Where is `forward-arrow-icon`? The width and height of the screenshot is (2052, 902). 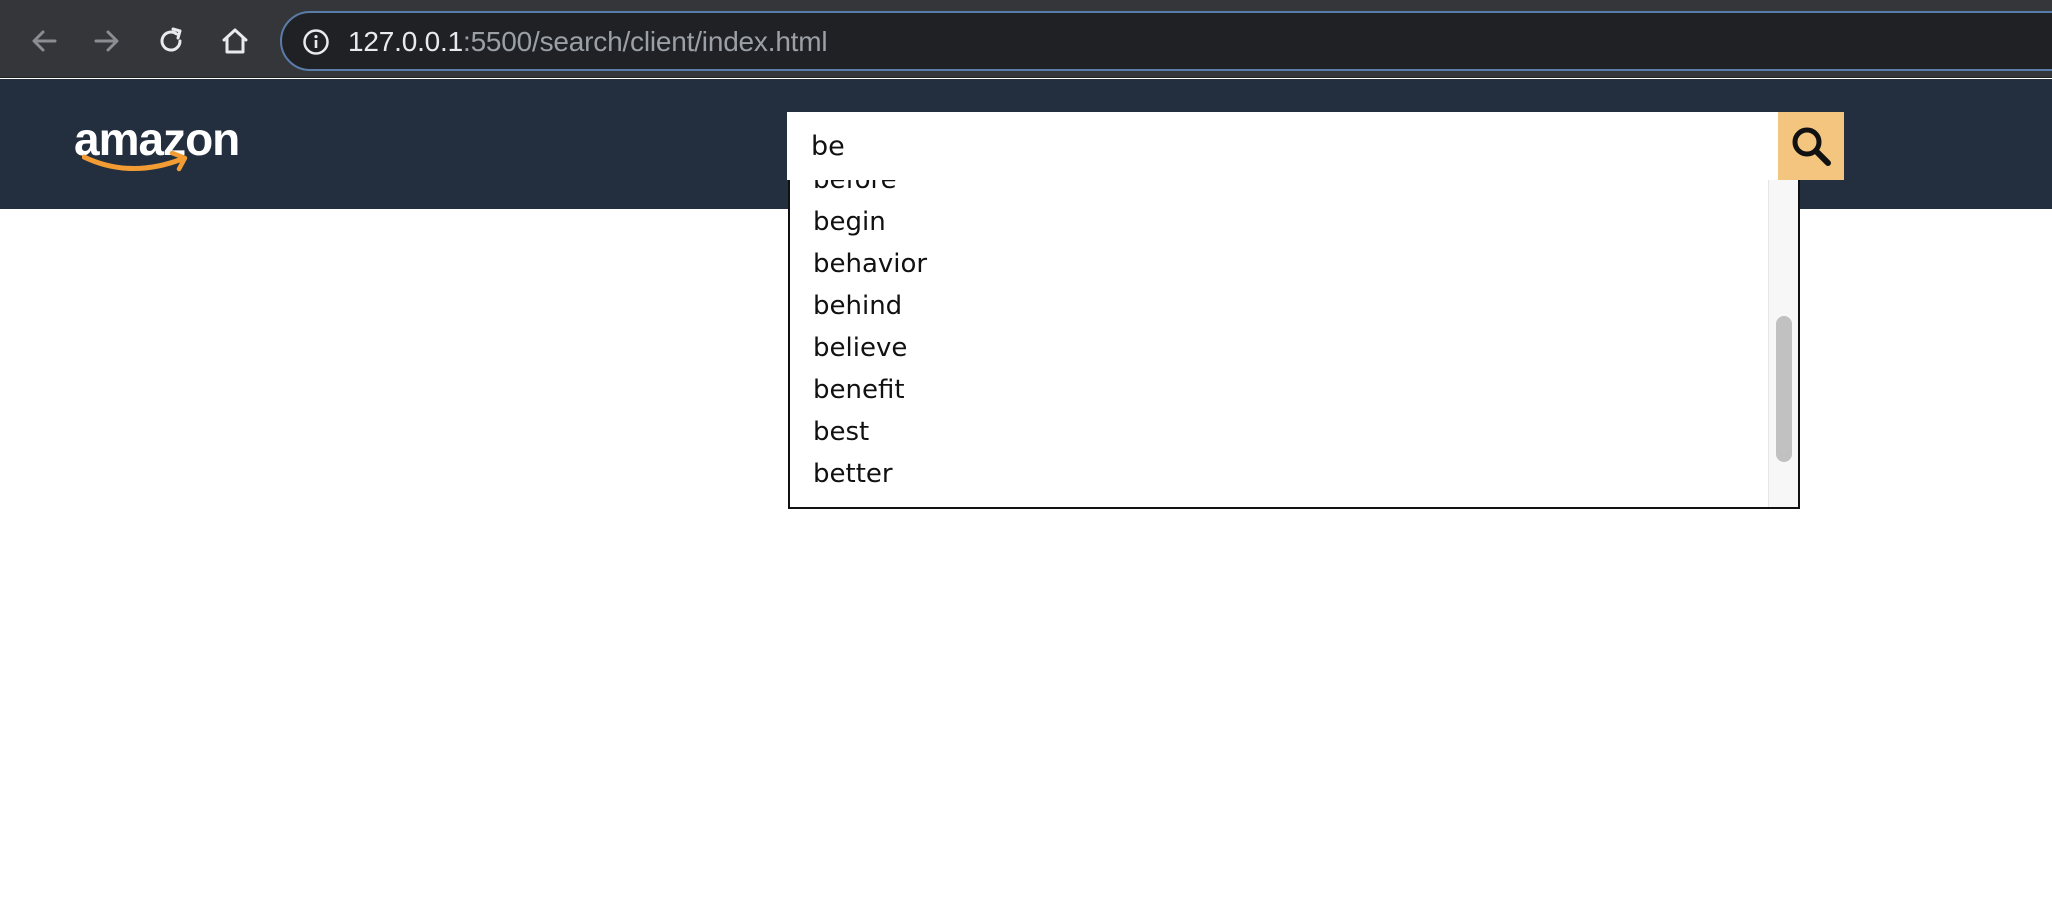 forward-arrow-icon is located at coordinates (106, 41).